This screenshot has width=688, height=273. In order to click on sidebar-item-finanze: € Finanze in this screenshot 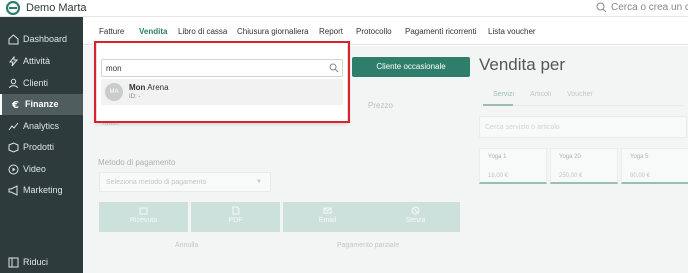, I will do `click(41, 104)`.